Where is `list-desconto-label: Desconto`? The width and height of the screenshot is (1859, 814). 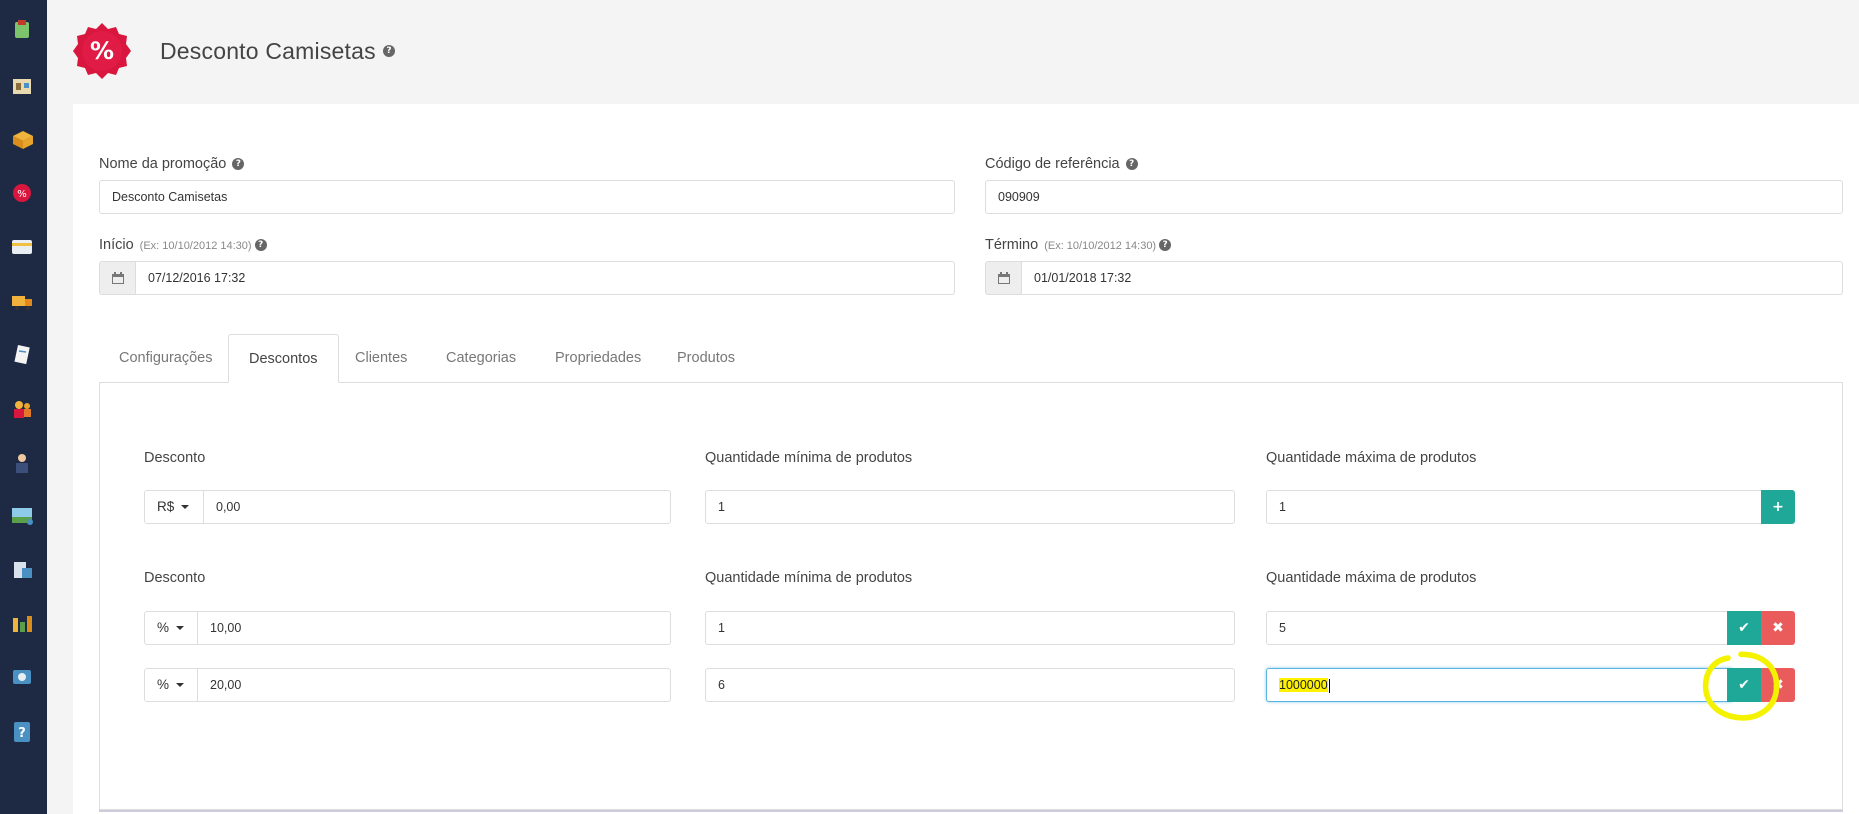 list-desconto-label: Desconto is located at coordinates (175, 578).